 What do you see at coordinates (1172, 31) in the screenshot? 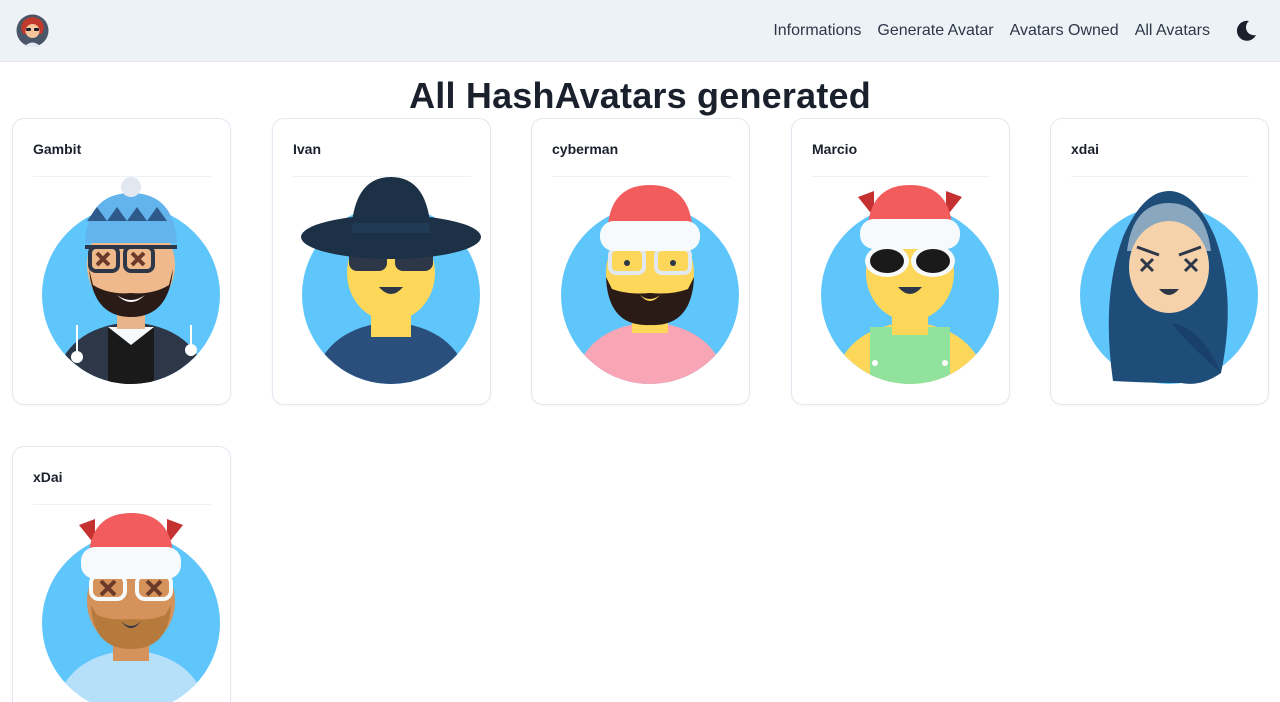
I see `nav-link-all-avatars: All Avatars` at bounding box center [1172, 31].